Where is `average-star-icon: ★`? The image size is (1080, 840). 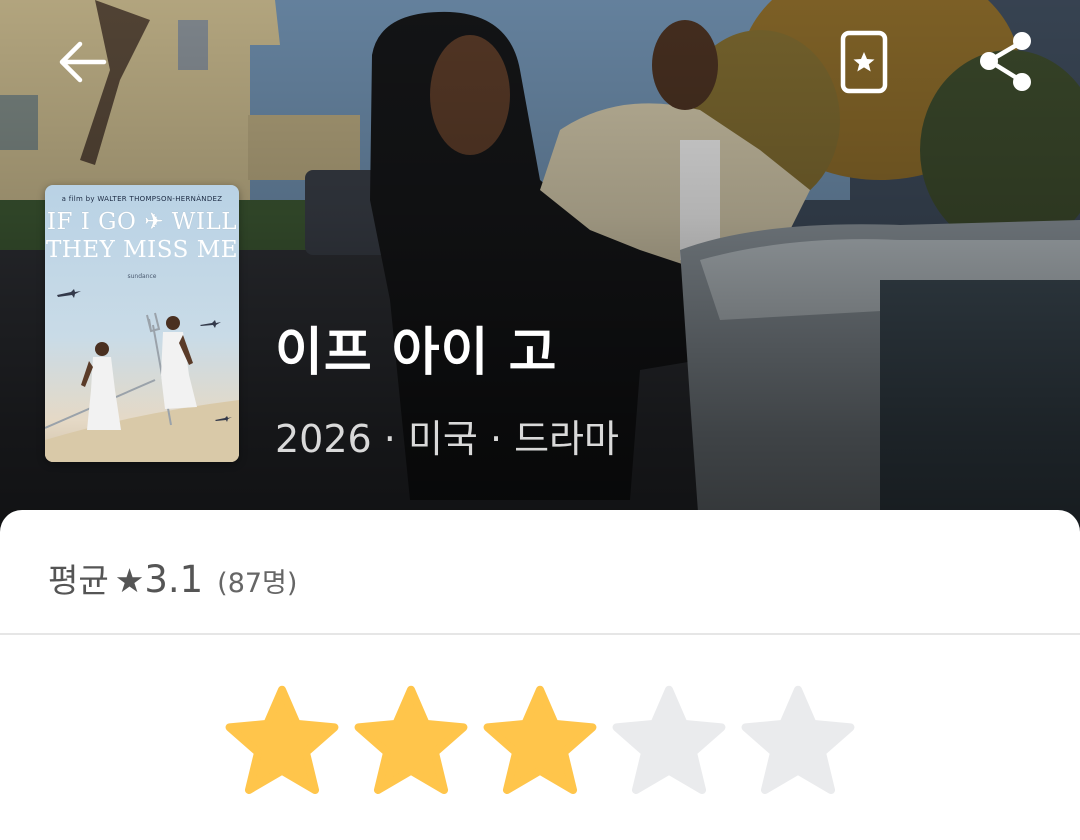
average-star-icon: ★ is located at coordinates (129, 580).